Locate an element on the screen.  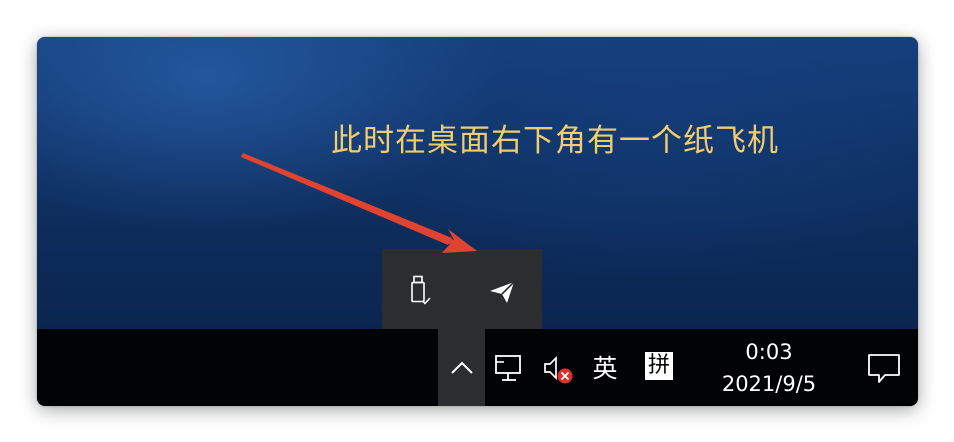
ime-mode-label: 拼 is located at coordinates (658, 365).